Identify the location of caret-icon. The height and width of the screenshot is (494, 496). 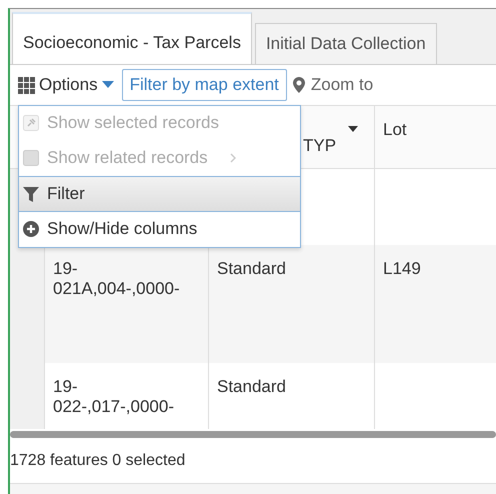
(108, 85).